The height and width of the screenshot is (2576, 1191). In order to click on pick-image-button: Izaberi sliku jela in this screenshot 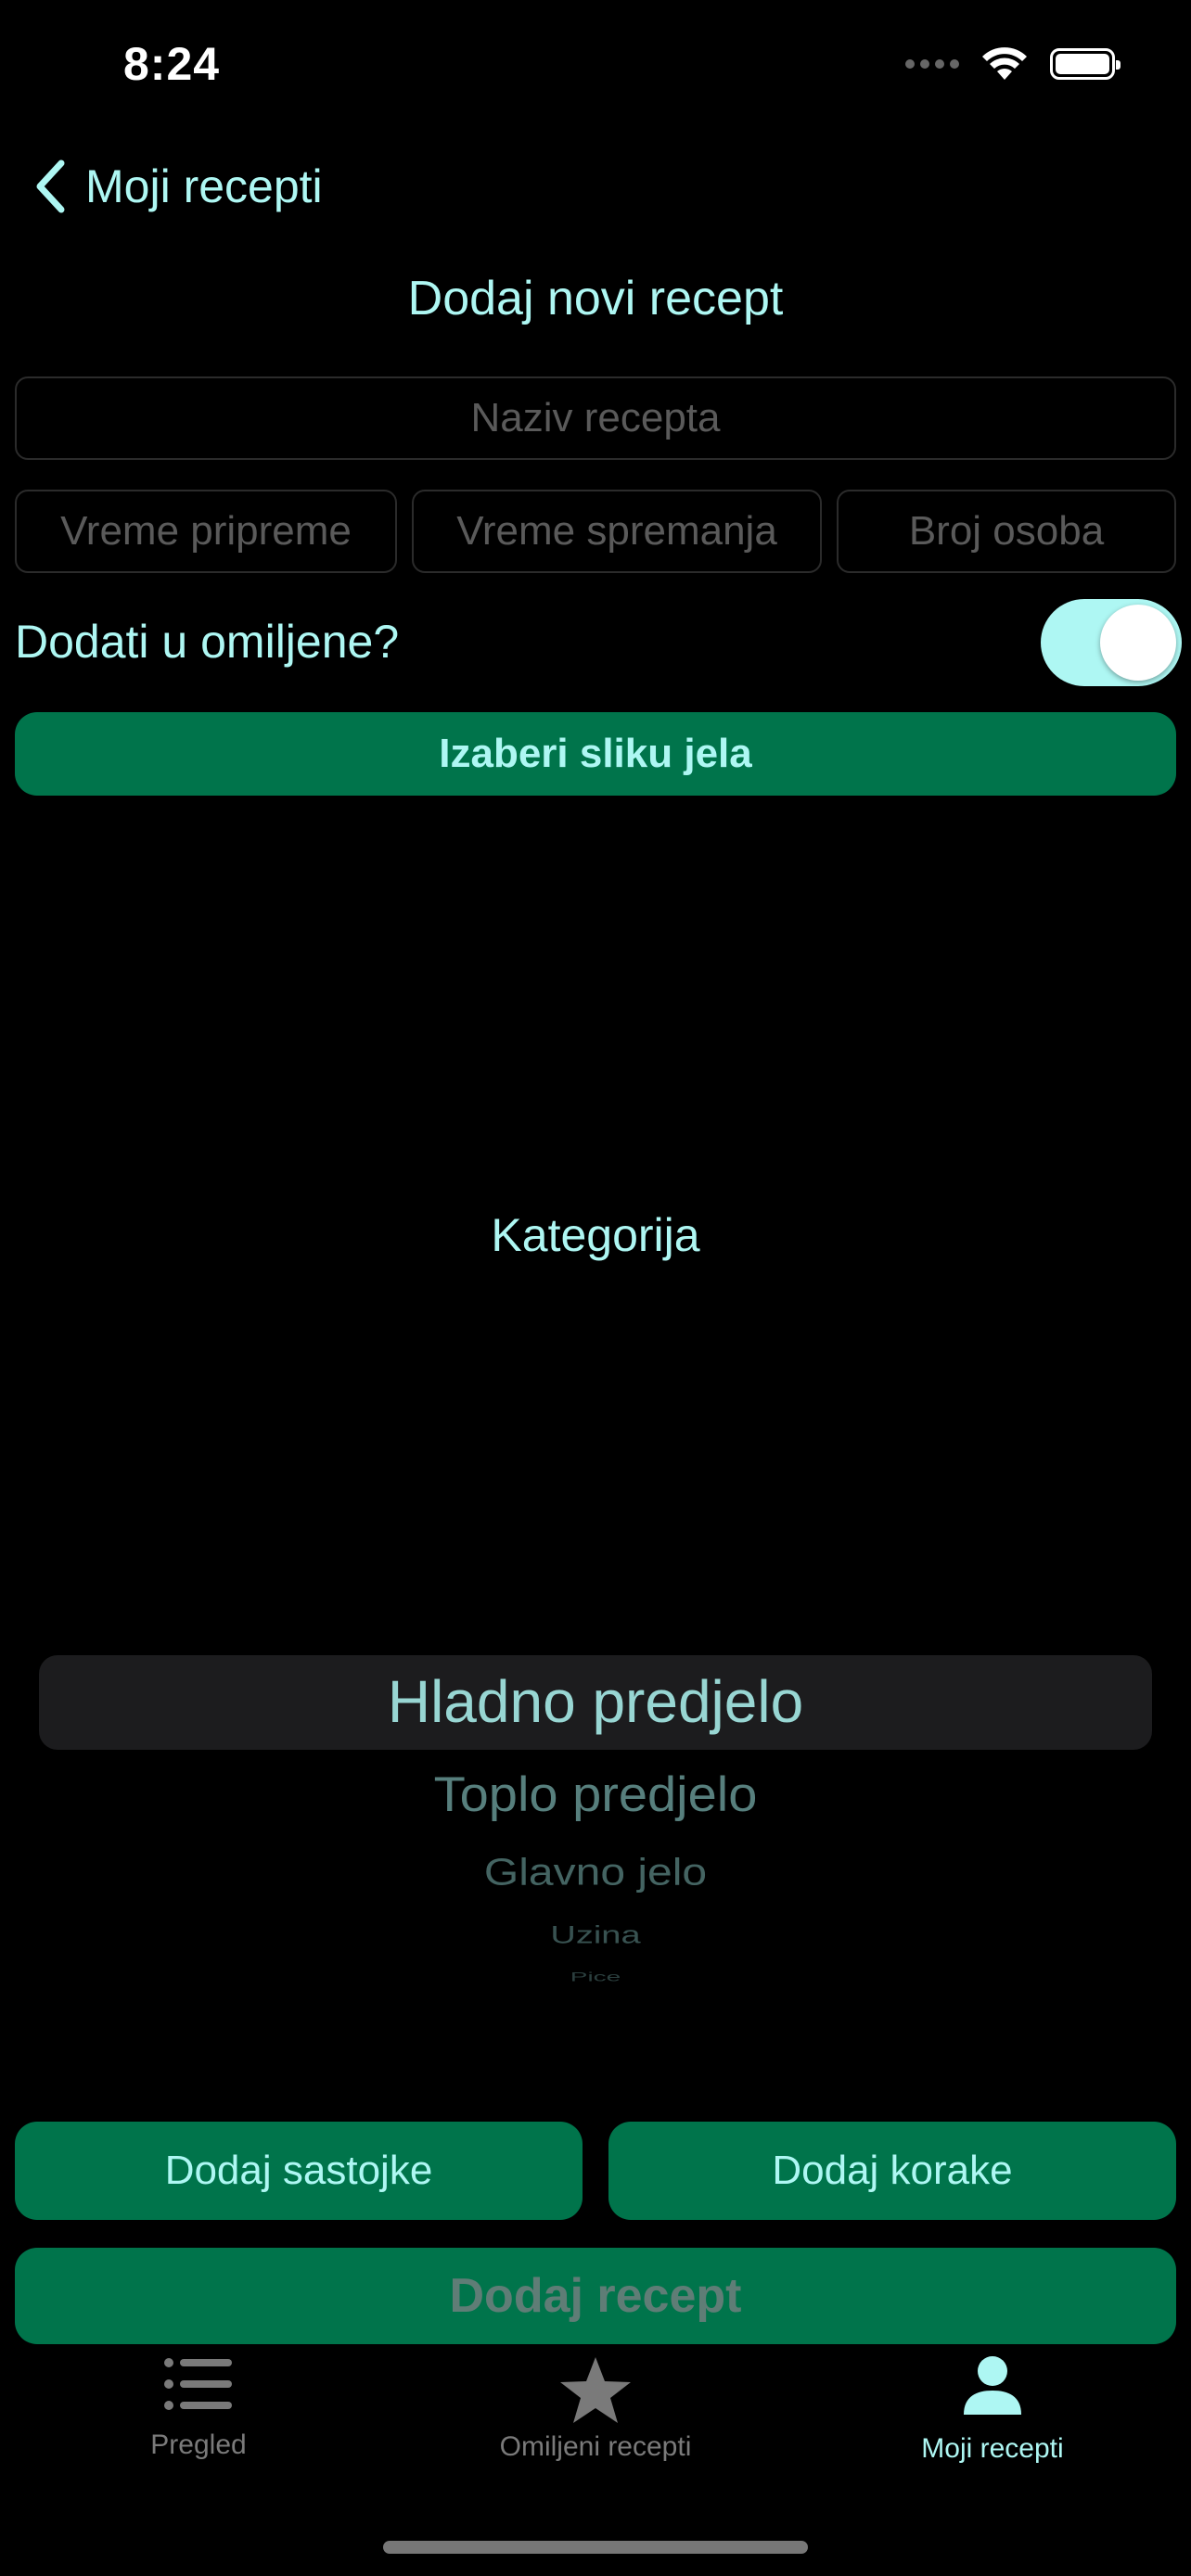, I will do `click(595, 754)`.